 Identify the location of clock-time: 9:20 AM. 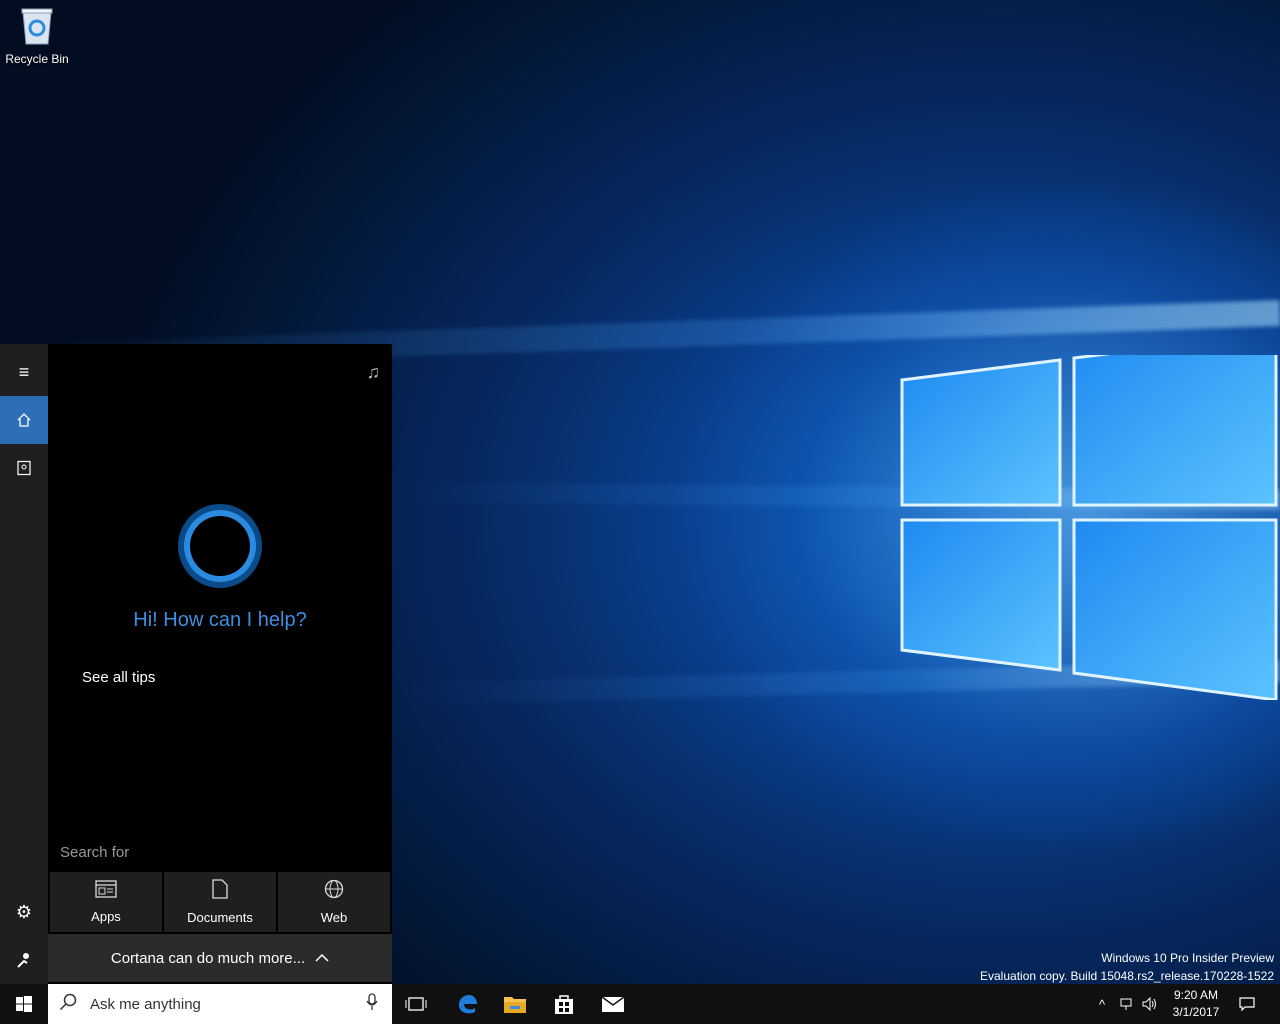
(1196, 995).